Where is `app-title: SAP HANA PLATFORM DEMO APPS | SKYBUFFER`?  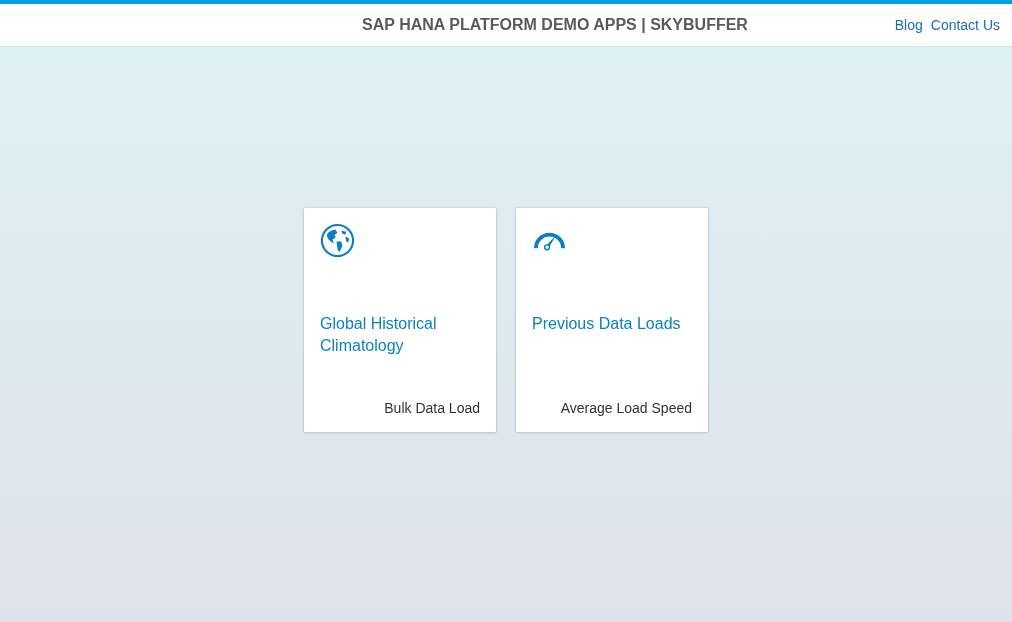
app-title: SAP HANA PLATFORM DEMO APPS | SKYBUFFER is located at coordinates (554, 25).